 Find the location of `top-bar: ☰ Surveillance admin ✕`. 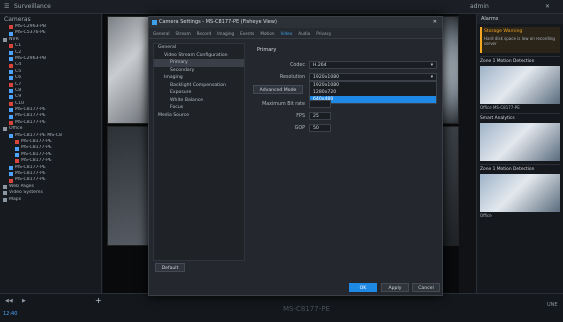

top-bar: ☰ Surveillance admin ✕ is located at coordinates (281, 7).